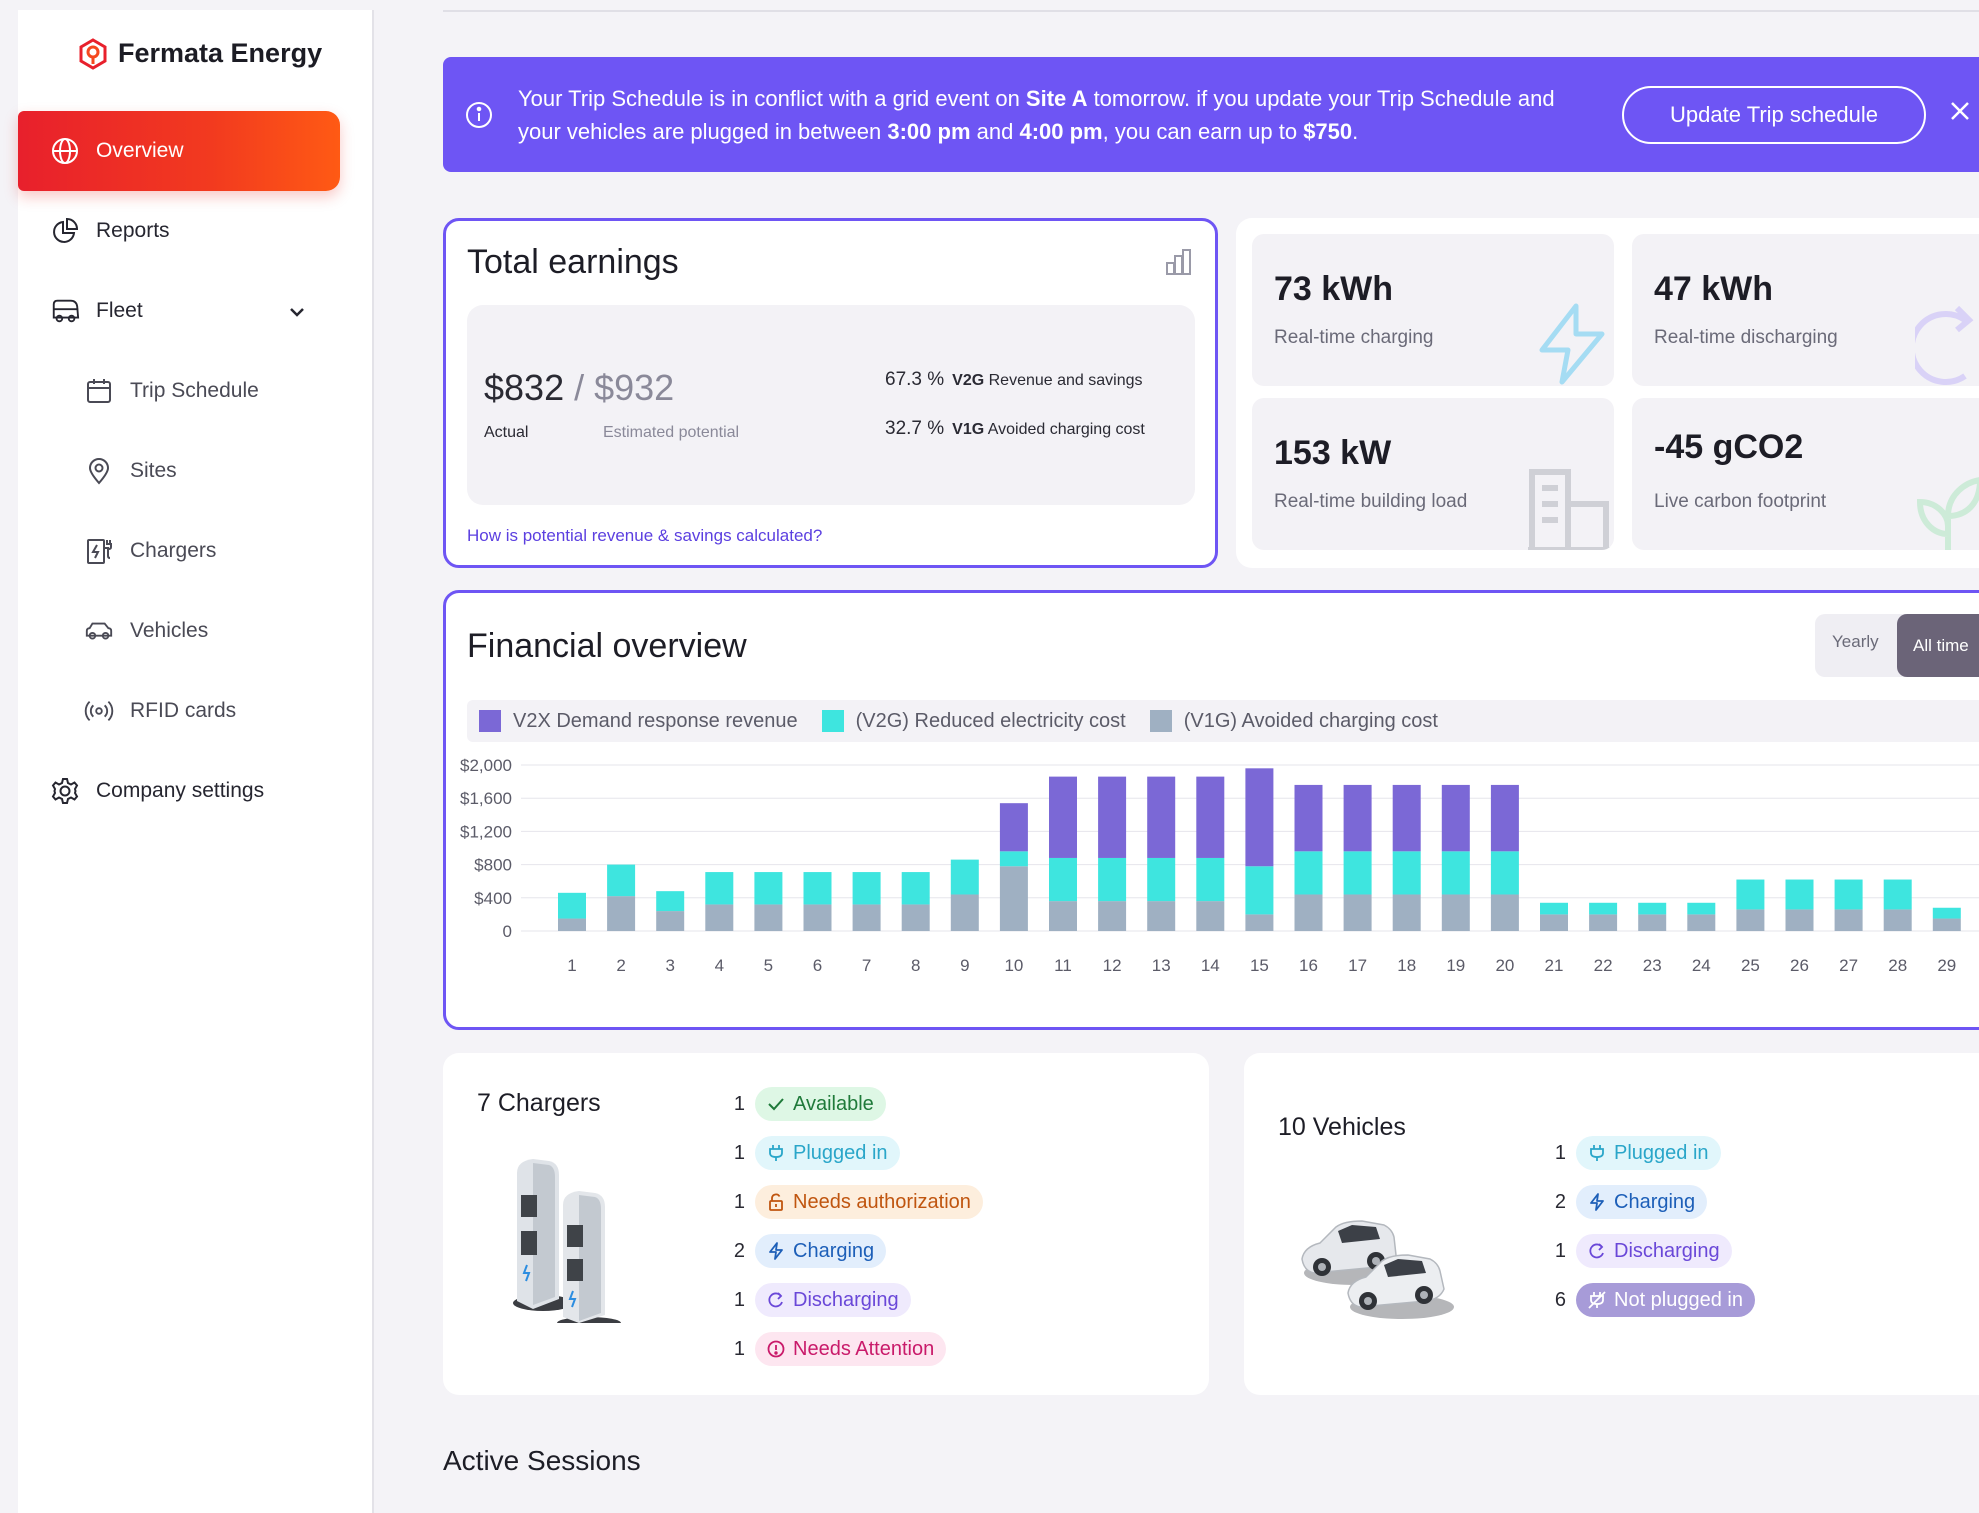 Image resolution: width=1979 pixels, height=1513 pixels. Describe the element at coordinates (832, 721) in the screenshot. I see `legend-swatch` at that location.